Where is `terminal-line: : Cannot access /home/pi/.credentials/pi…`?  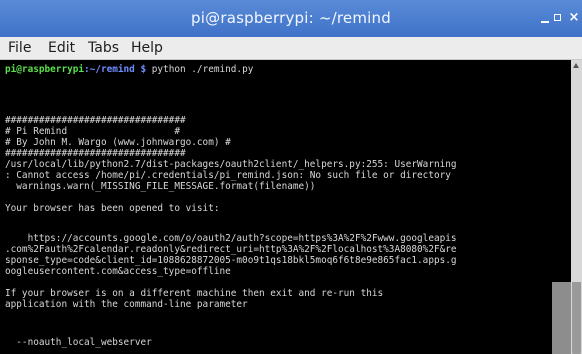 terminal-line: : Cannot access /home/pi/.credentials/pi… is located at coordinates (228, 175).